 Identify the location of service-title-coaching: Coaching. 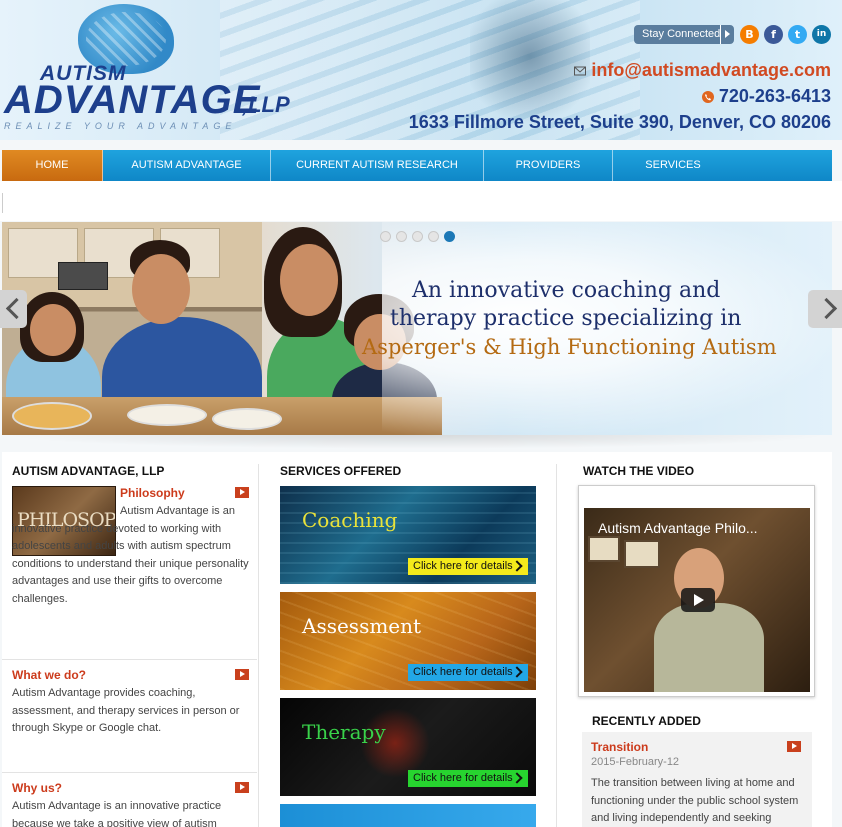
(350, 520).